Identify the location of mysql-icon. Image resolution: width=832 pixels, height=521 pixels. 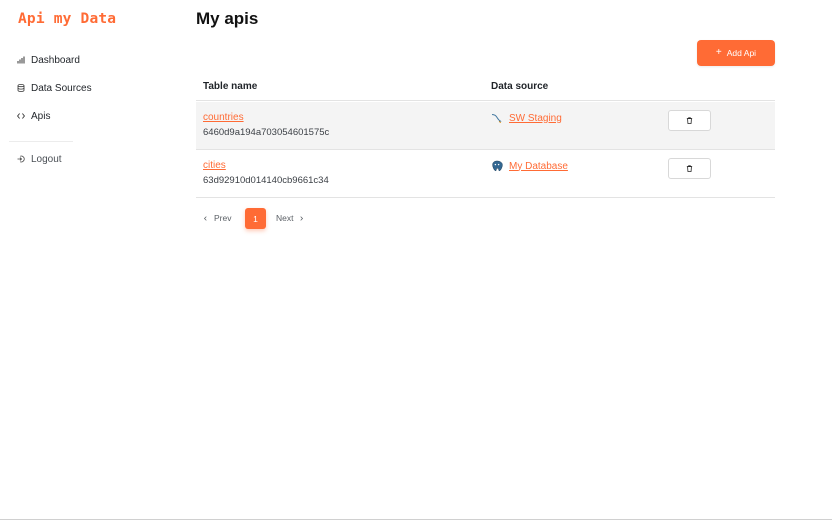
(497, 118).